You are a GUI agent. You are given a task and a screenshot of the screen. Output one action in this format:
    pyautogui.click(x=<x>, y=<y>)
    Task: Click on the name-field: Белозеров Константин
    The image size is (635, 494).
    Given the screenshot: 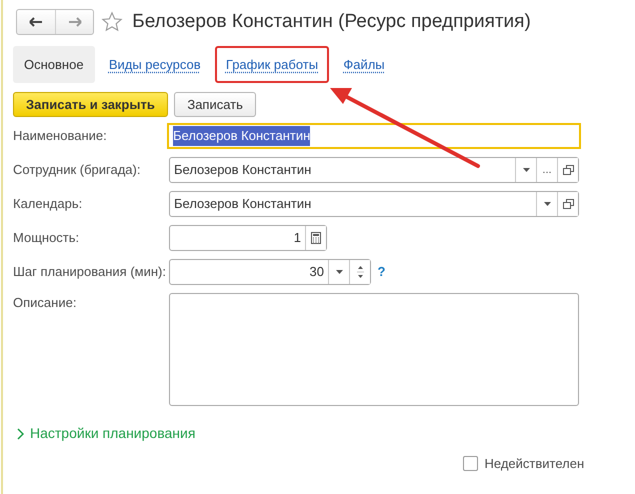 What is the action you would take?
    pyautogui.click(x=374, y=136)
    